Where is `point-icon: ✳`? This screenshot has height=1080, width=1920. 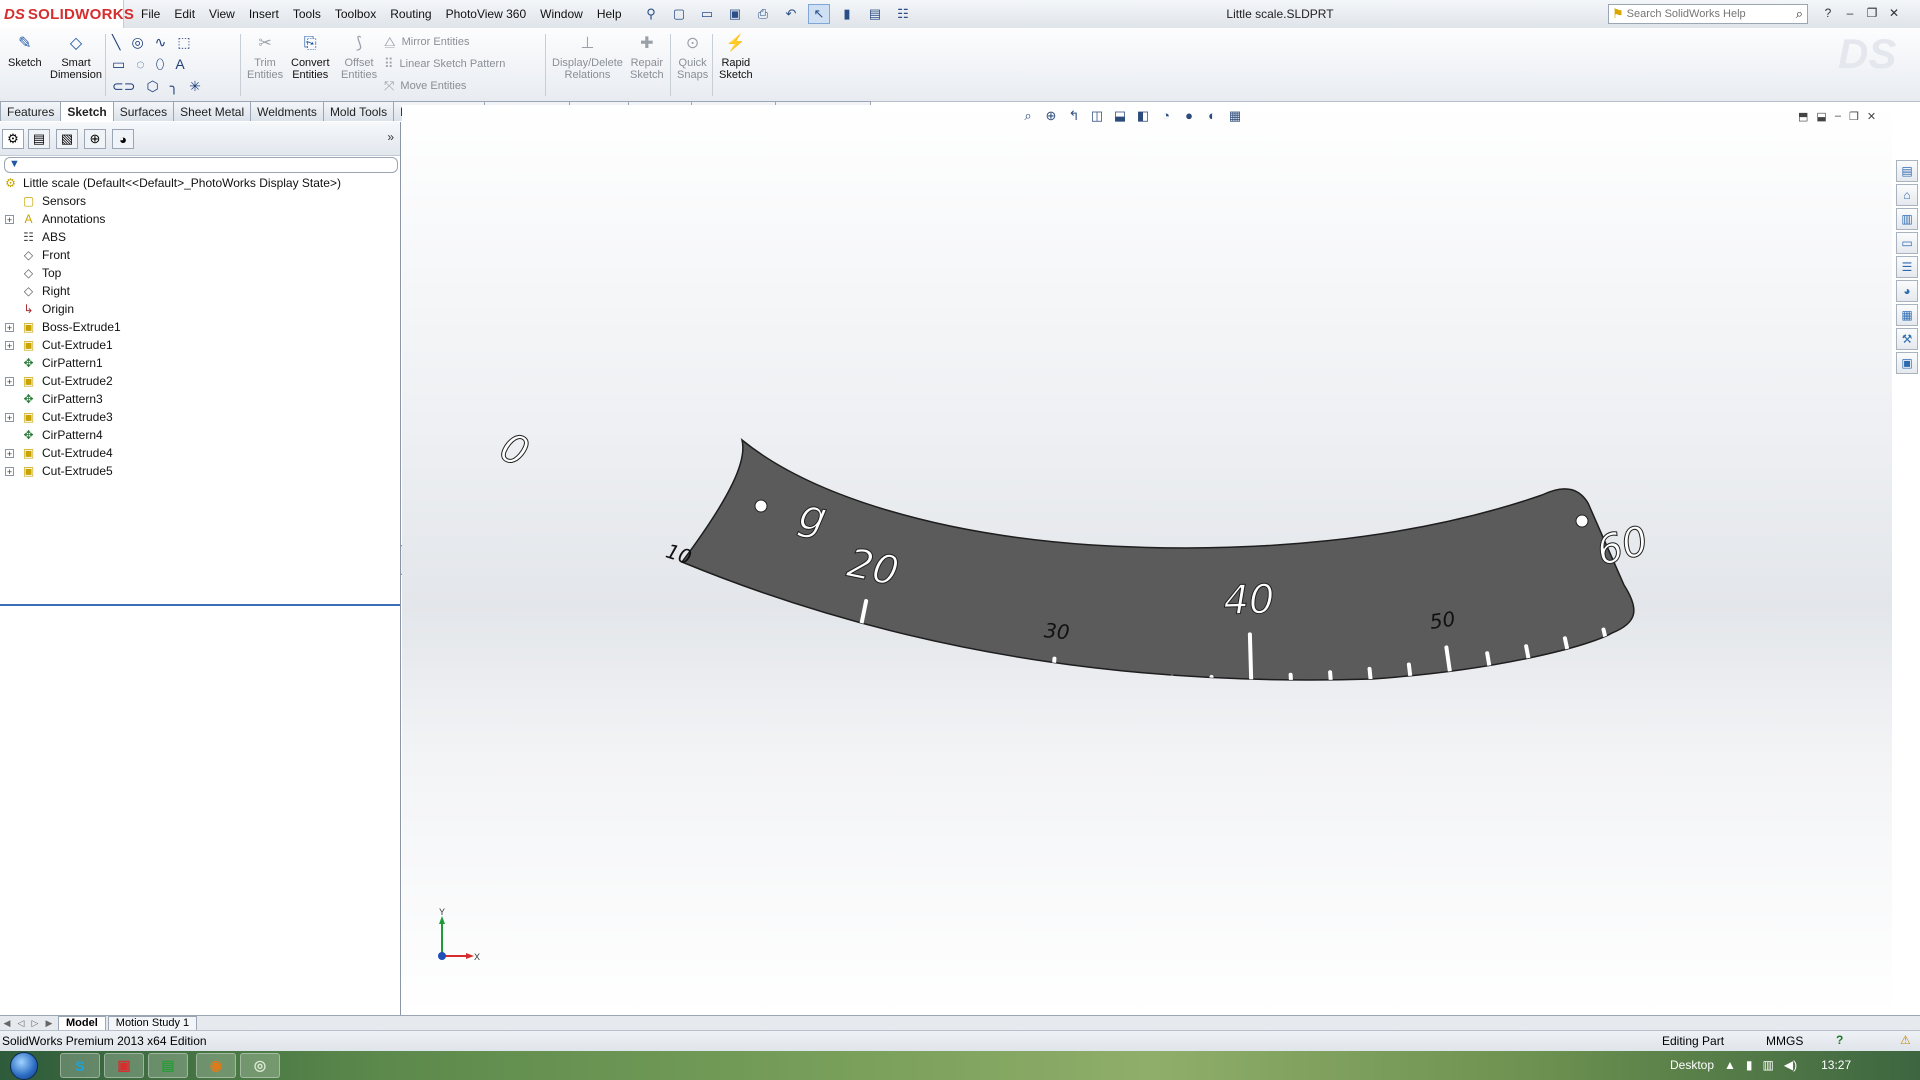
point-icon: ✳ is located at coordinates (195, 86).